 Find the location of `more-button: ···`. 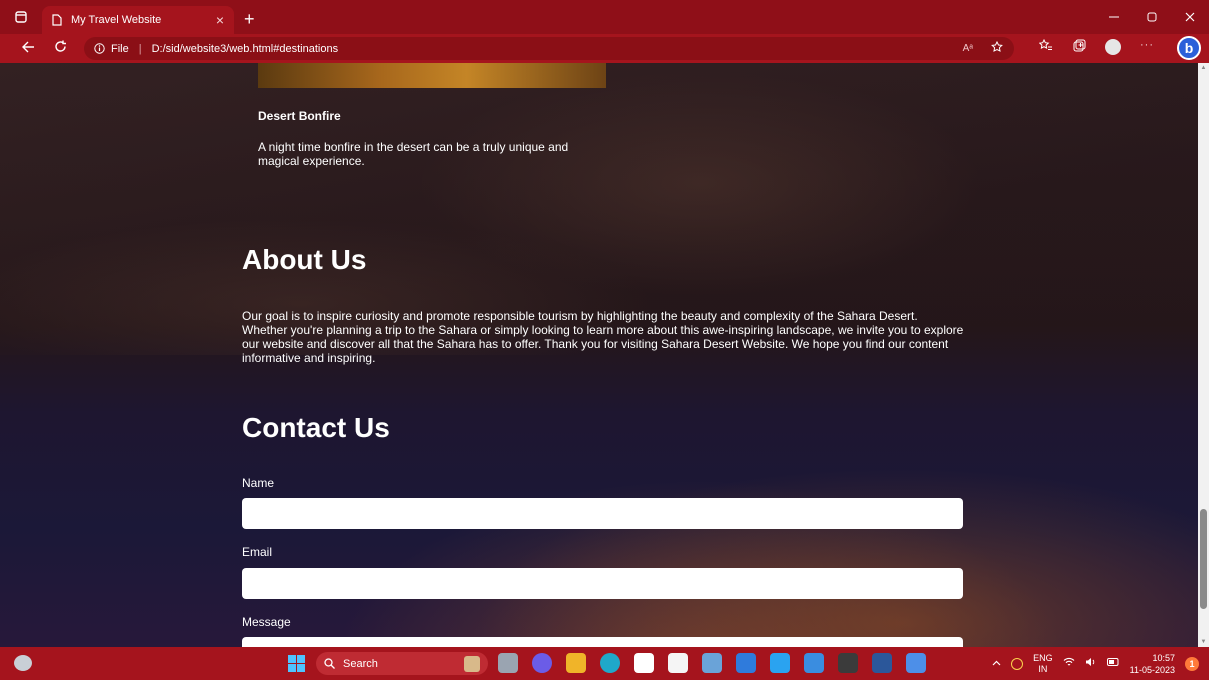

more-button: ··· is located at coordinates (1147, 48).